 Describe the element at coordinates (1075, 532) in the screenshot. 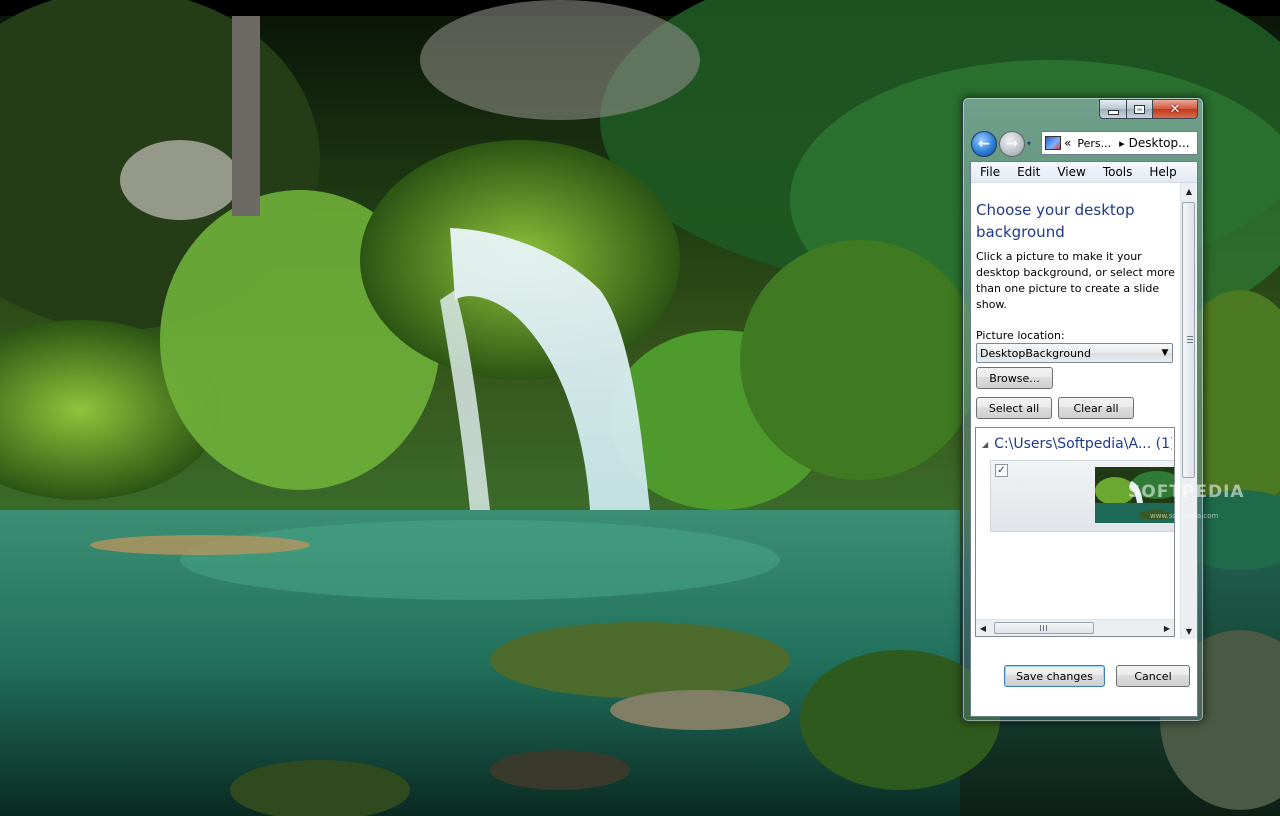

I see `picture-list: ◢ C:\Users\Softpedia\A... (1) ✓ ◀ ▶` at that location.